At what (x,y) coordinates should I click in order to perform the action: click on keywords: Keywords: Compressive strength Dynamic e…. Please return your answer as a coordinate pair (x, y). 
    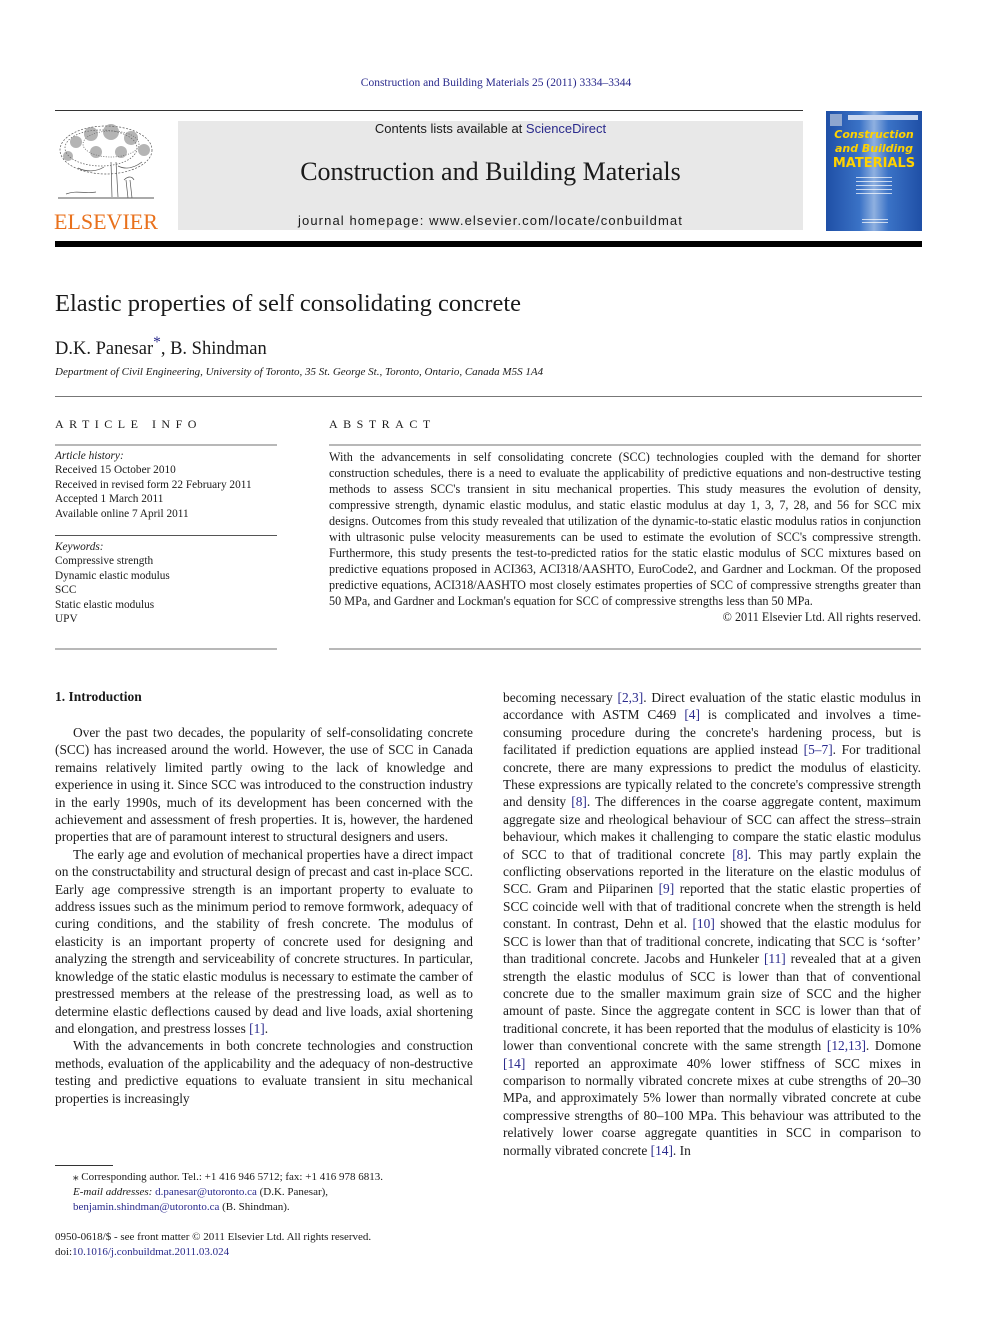
    Looking at the image, I should click on (167, 583).